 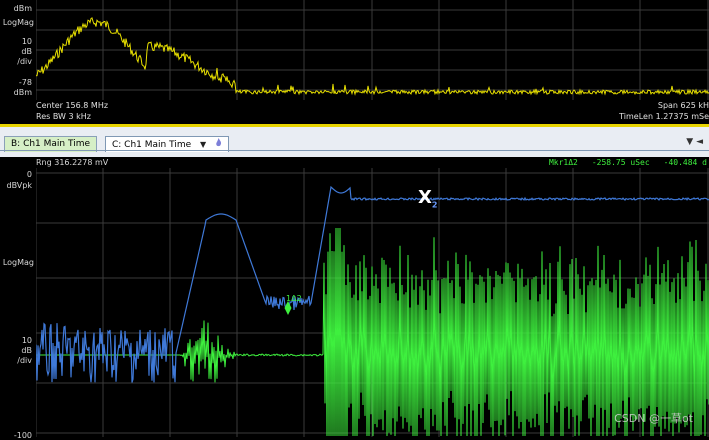 What do you see at coordinates (694, 142) in the screenshot?
I see `strip-tools: ▼ ◄` at bounding box center [694, 142].